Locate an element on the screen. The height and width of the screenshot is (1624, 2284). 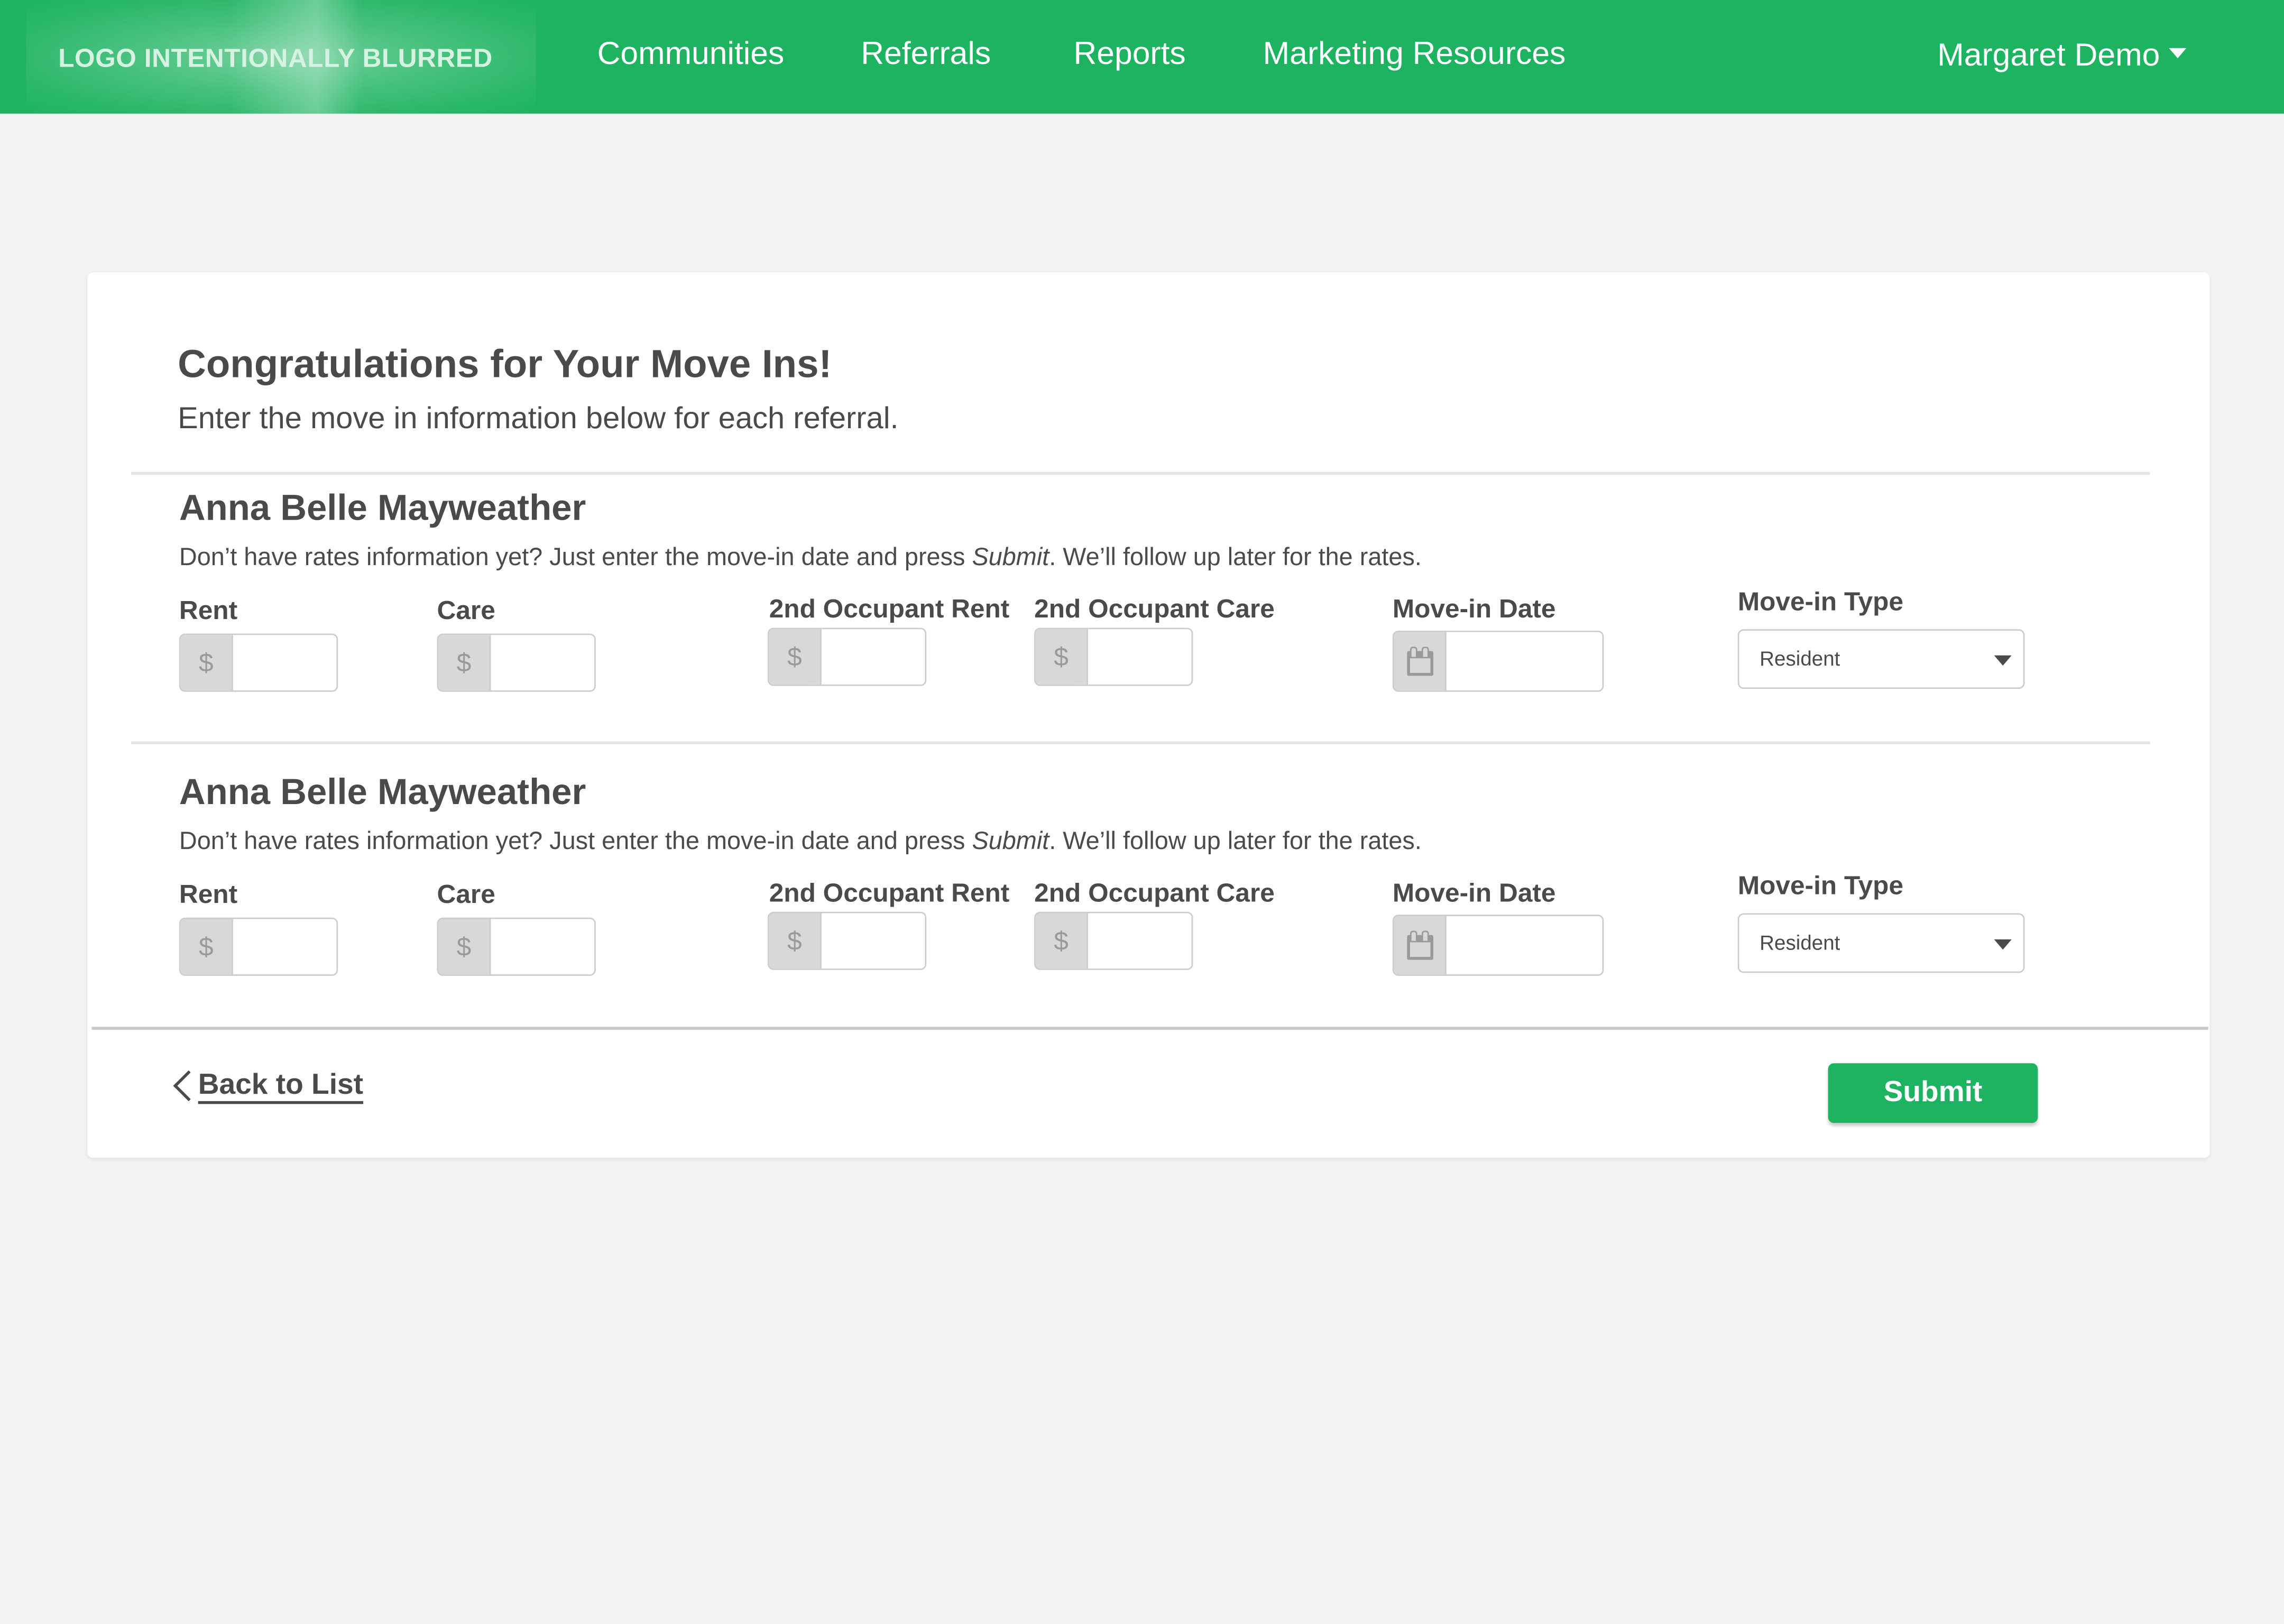
nav-communities: Communities is located at coordinates (691, 54).